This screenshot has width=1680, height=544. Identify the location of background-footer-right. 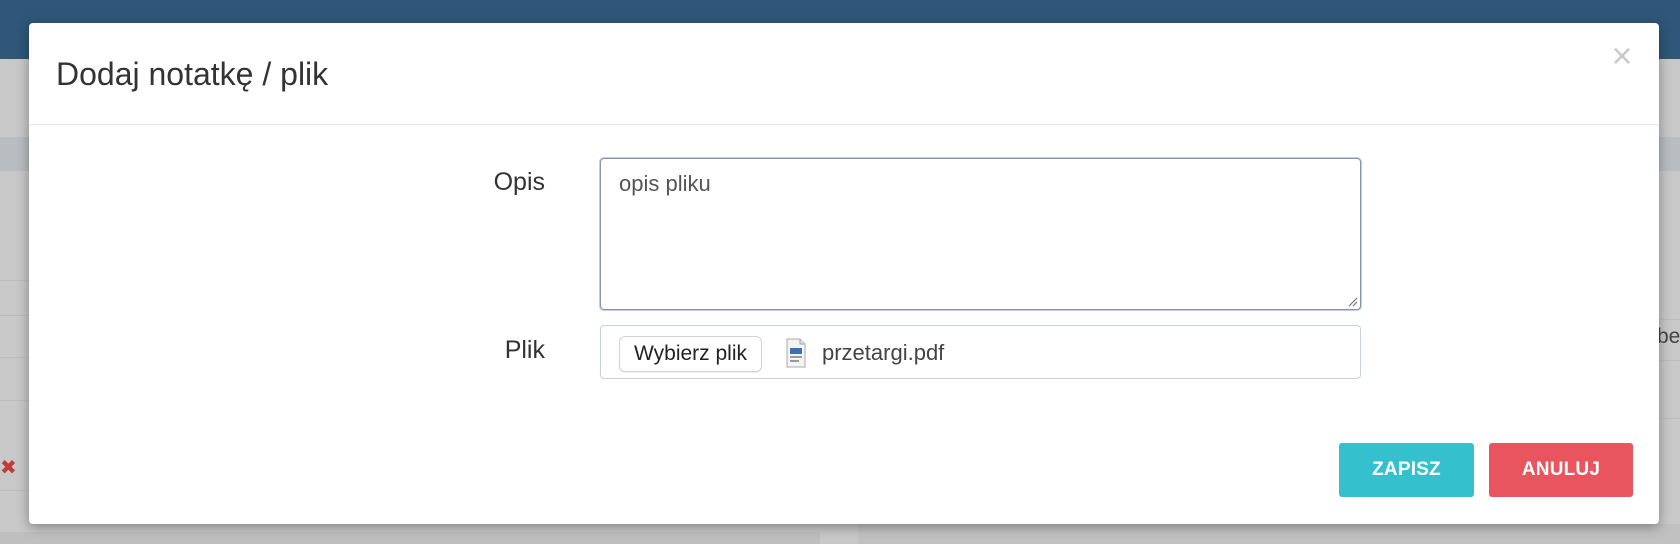
(1269, 534).